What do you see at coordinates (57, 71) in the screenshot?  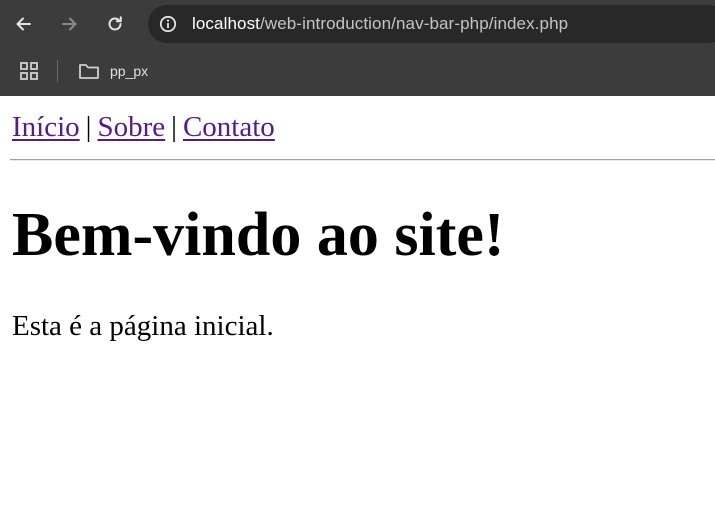 I see `bookmarks-divider` at bounding box center [57, 71].